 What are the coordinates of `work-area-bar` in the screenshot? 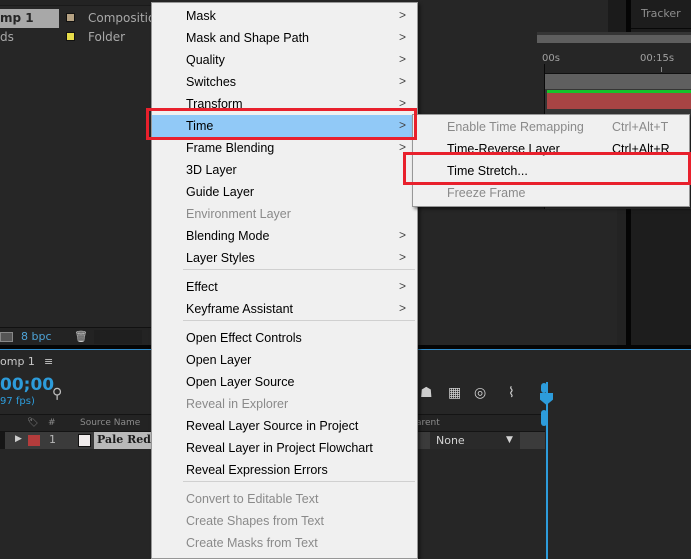 It's located at (614, 81).